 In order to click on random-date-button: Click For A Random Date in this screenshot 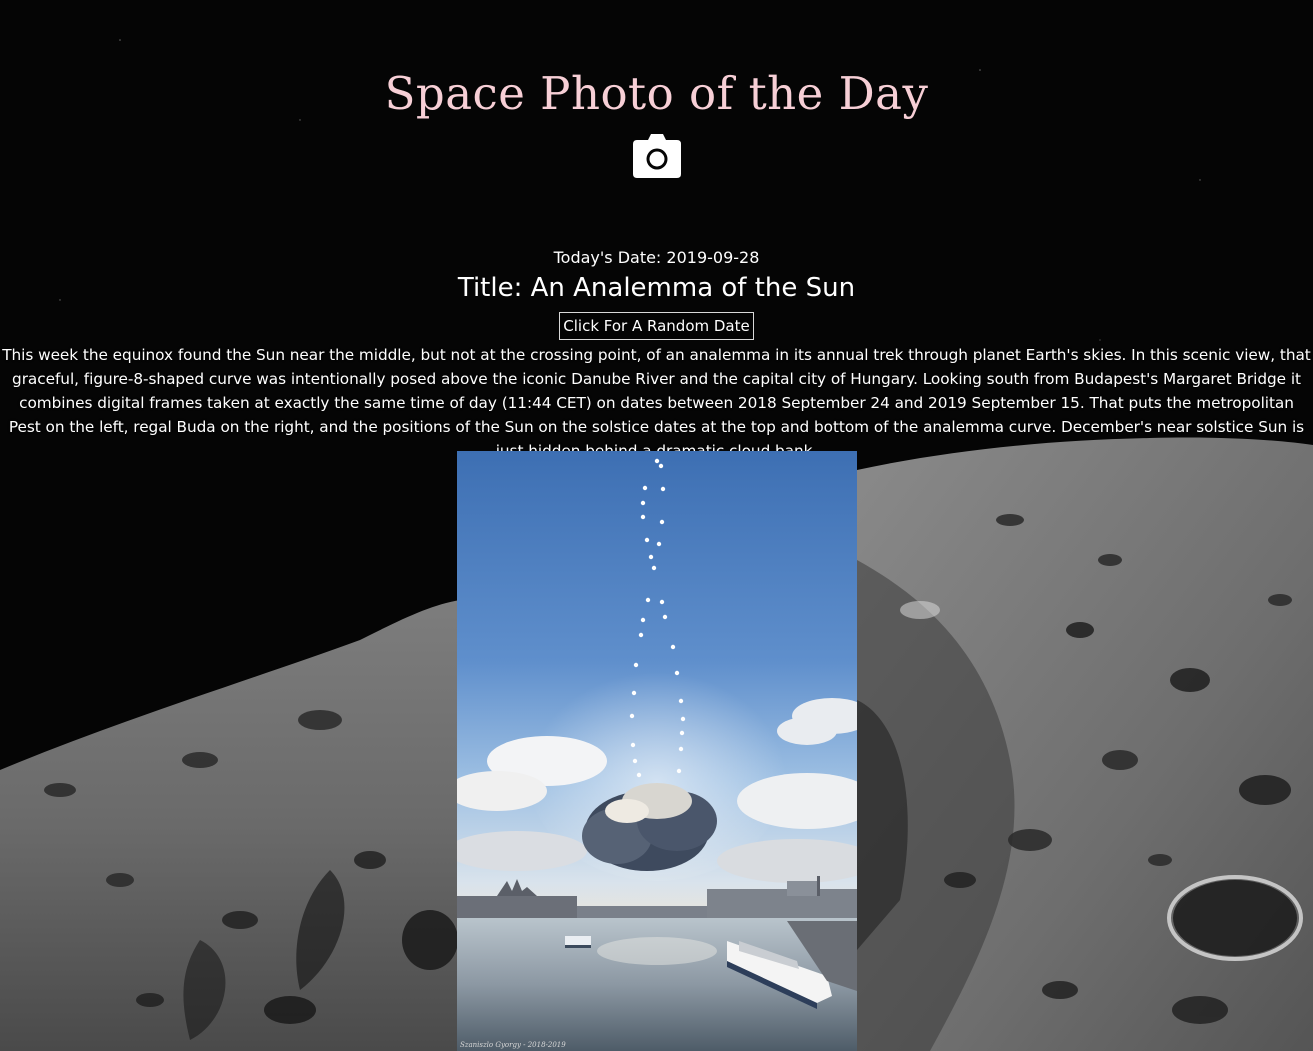, I will do `click(656, 326)`.